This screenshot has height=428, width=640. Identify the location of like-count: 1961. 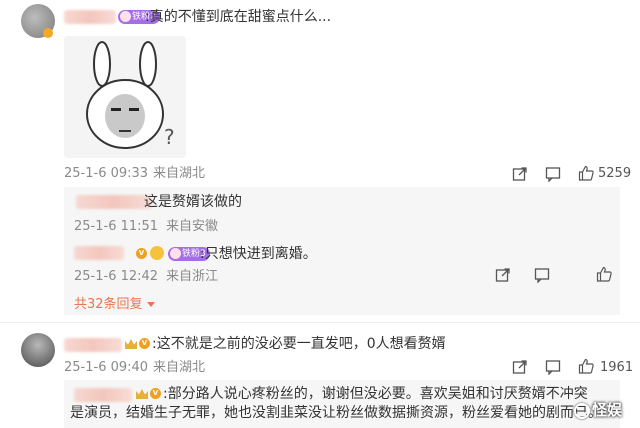
(617, 367).